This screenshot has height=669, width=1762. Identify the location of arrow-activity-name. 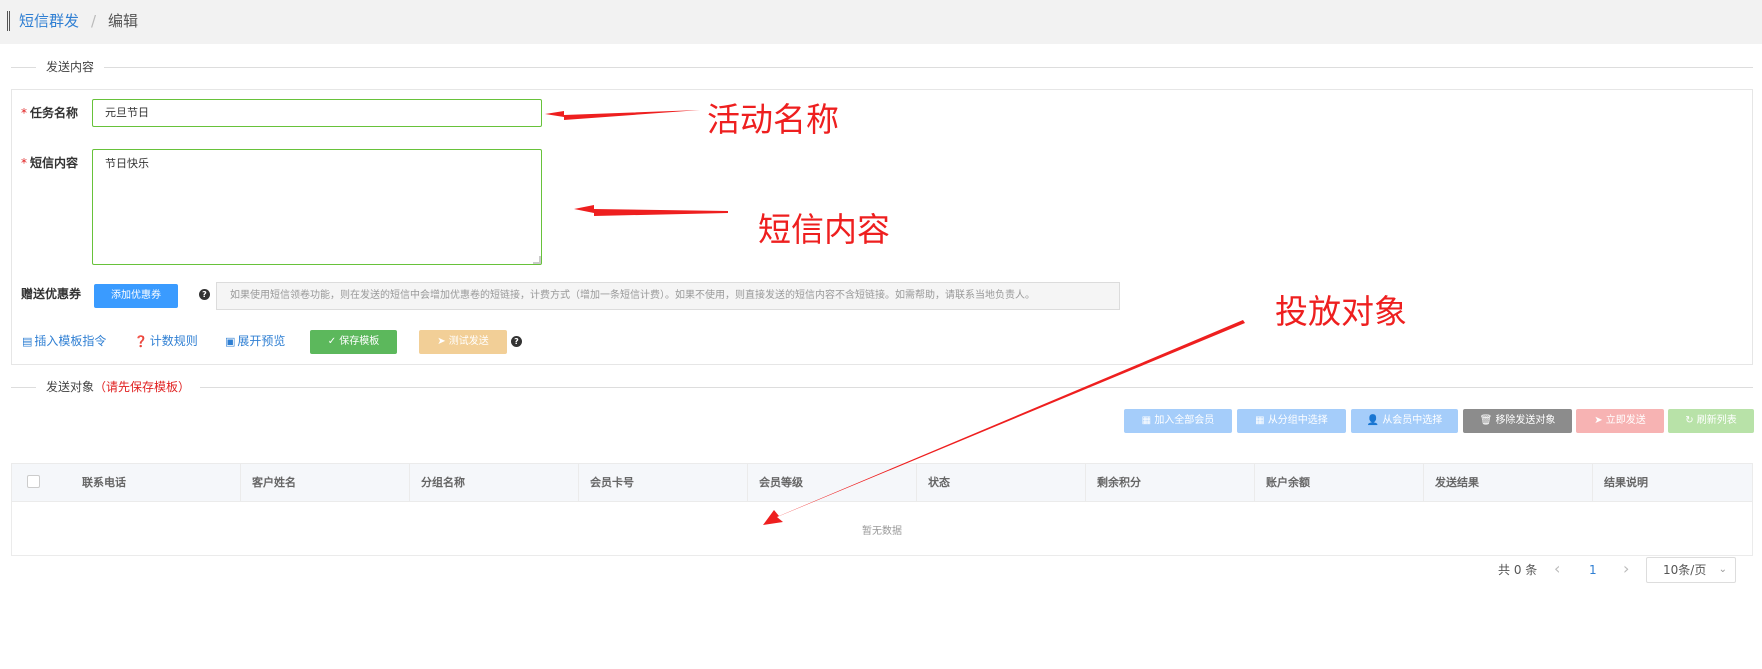
(622, 115).